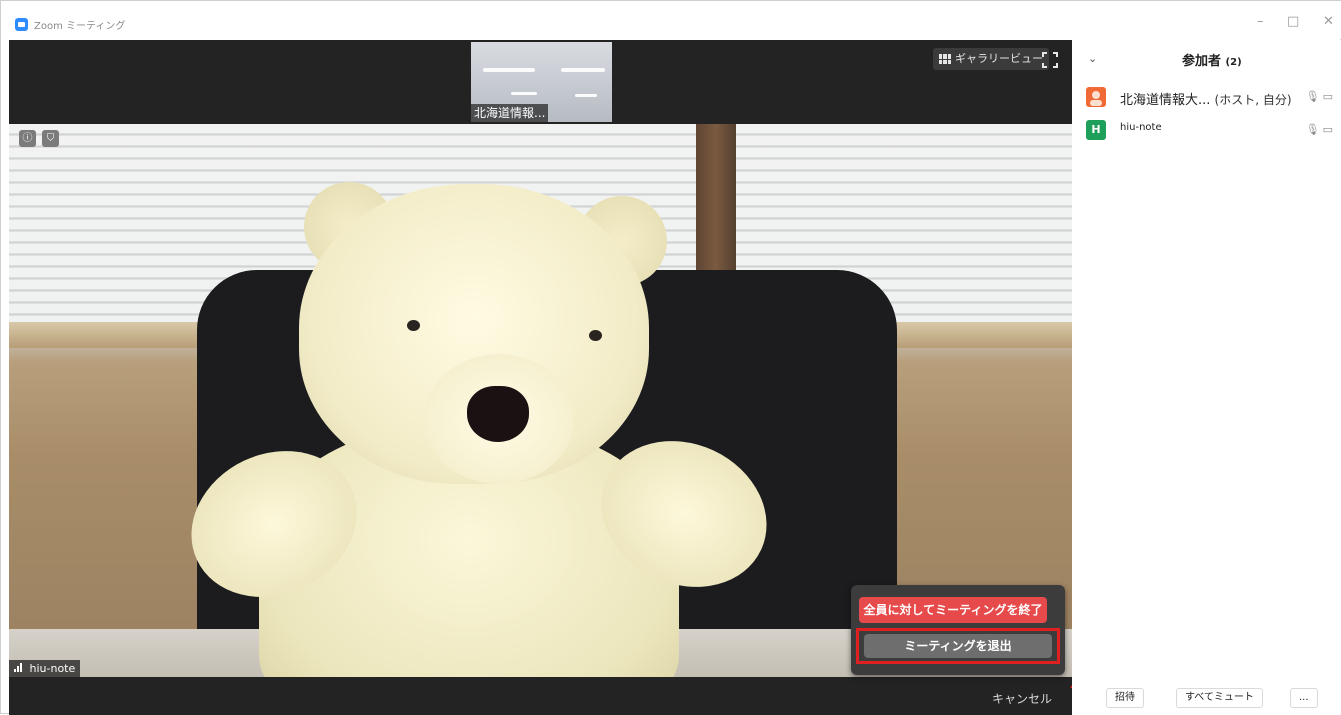 This screenshot has height=715, width=1341. I want to click on participant-row: 北海道情報大... (ホスト, 自分) 🎙▭, so click(1212, 97).